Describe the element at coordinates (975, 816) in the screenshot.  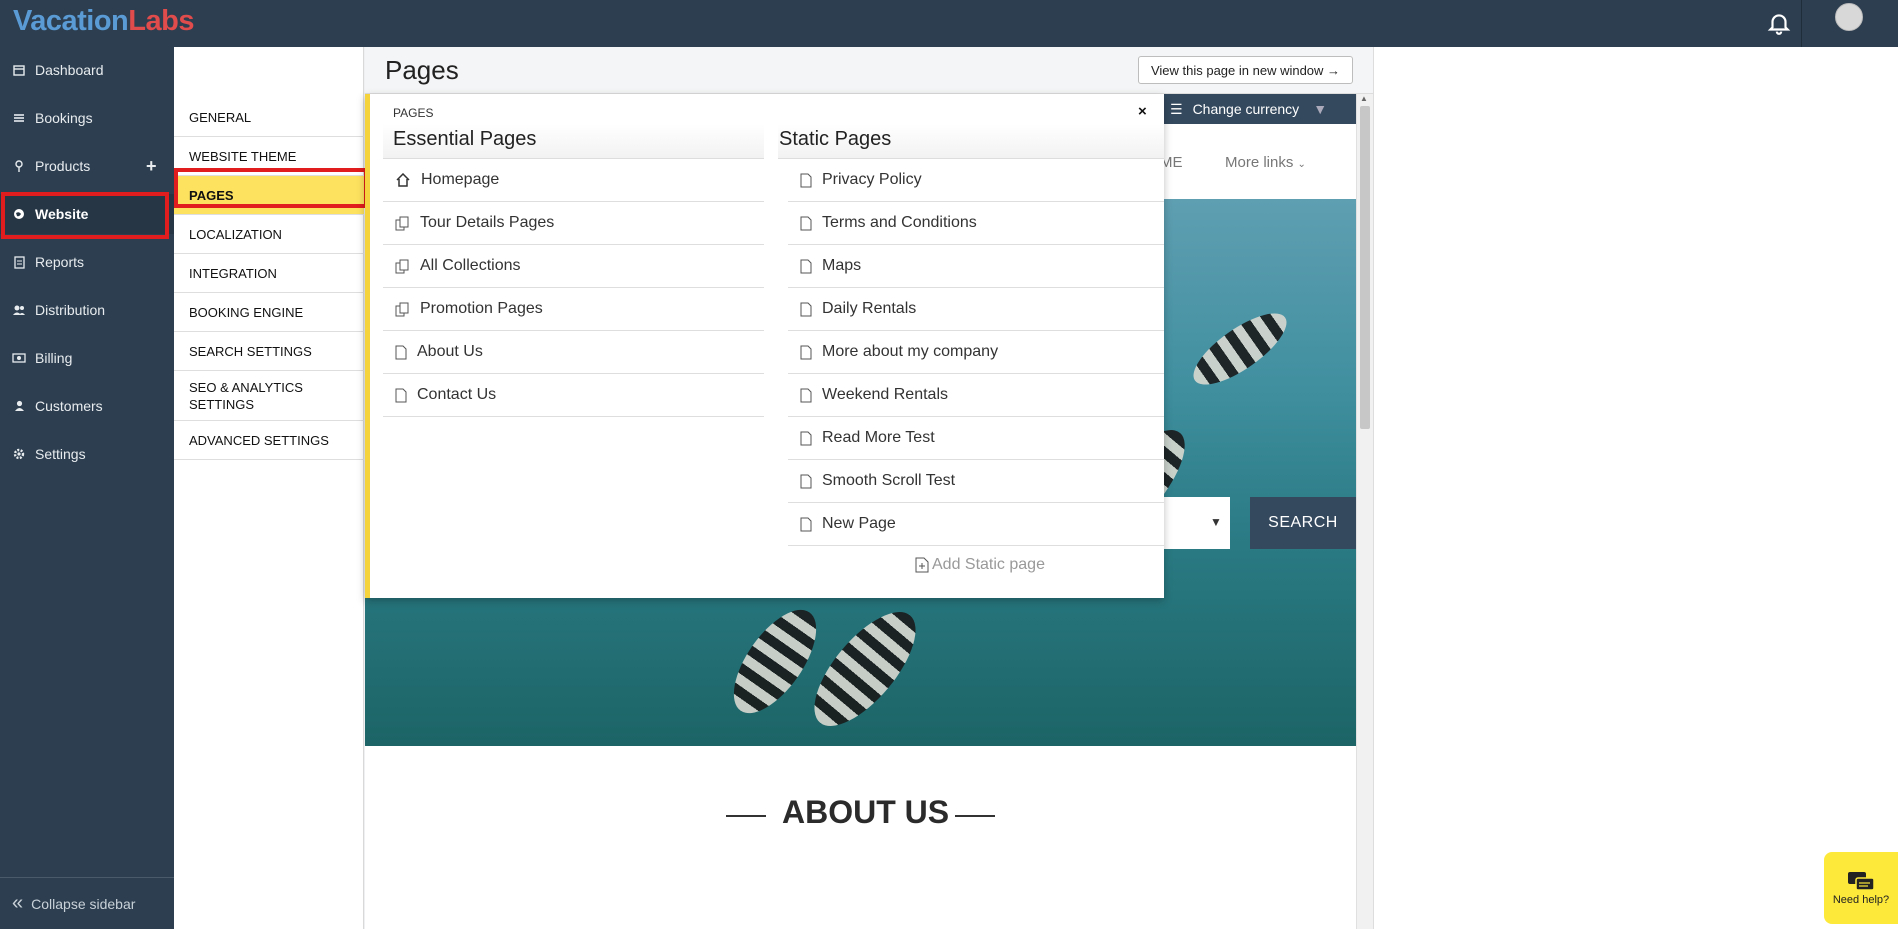
I see `about-divider-right` at that location.